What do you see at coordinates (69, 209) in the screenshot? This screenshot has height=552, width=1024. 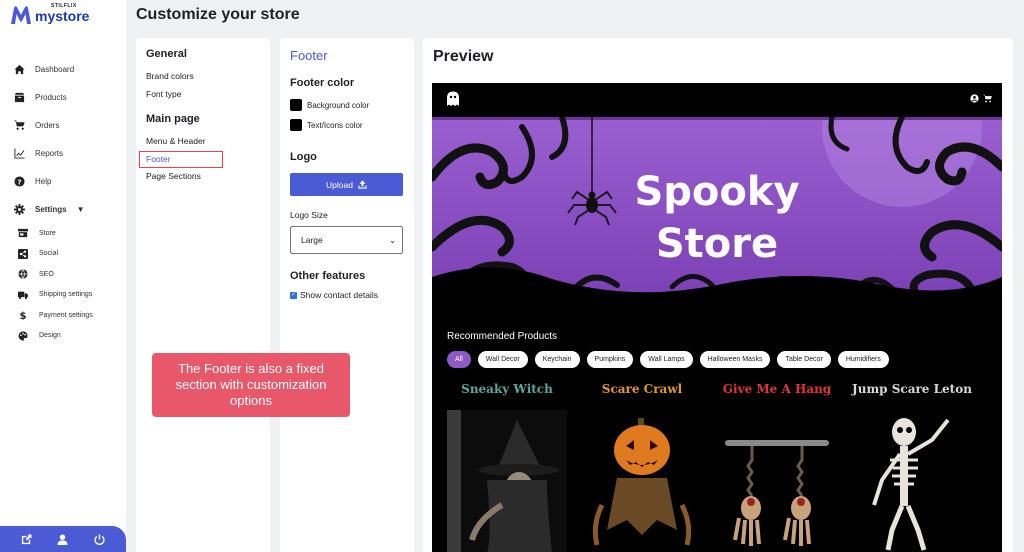 I see `sidebar-item-settings: Settings ▼` at bounding box center [69, 209].